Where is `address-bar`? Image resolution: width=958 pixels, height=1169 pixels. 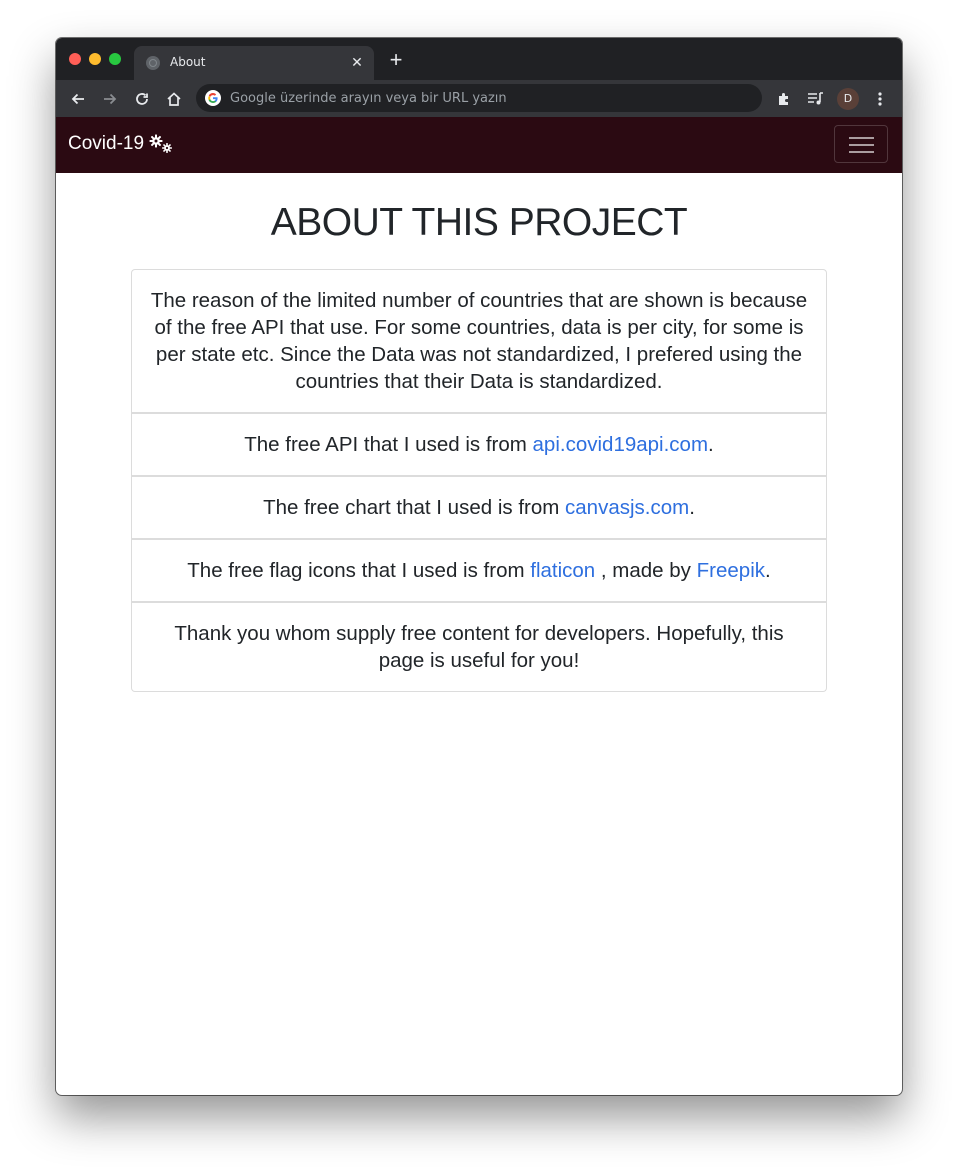 address-bar is located at coordinates (479, 98).